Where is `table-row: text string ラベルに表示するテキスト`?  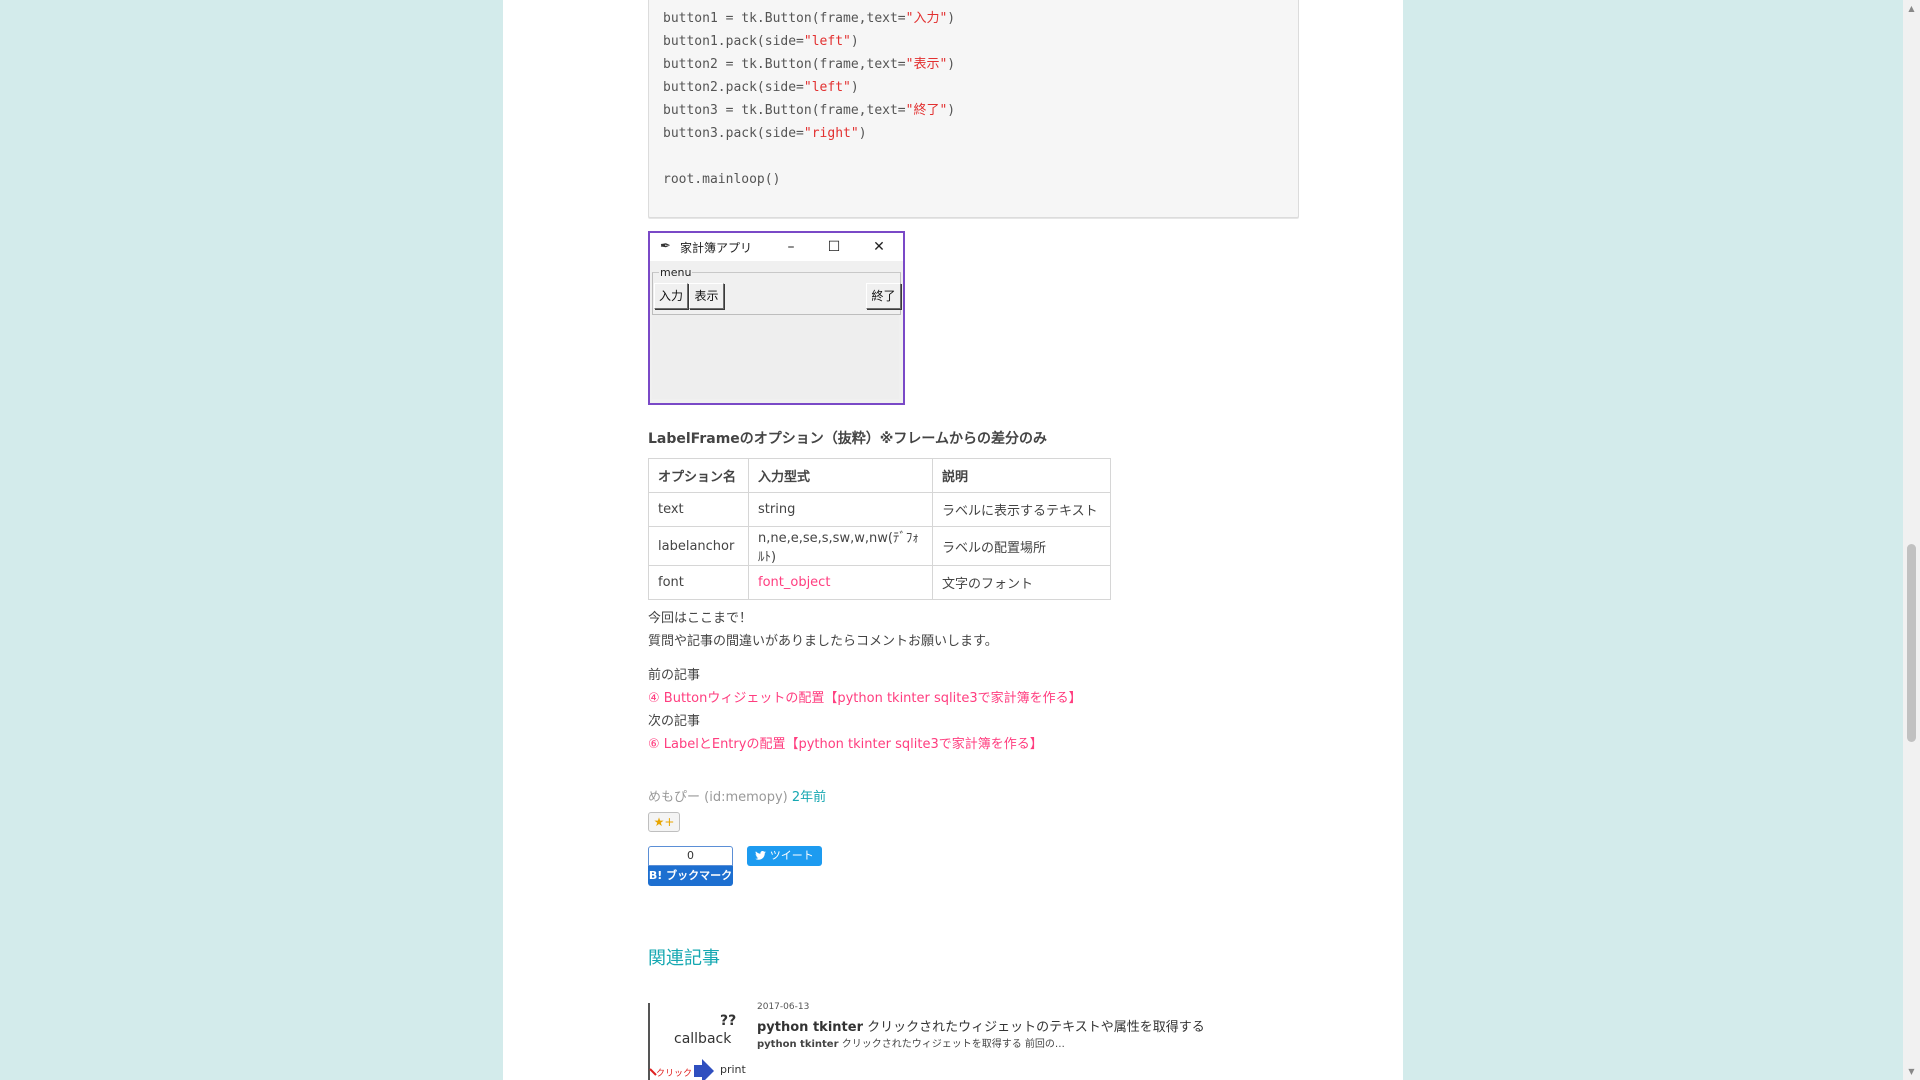
table-row: text string ラベルに表示するテキスト is located at coordinates (879, 509).